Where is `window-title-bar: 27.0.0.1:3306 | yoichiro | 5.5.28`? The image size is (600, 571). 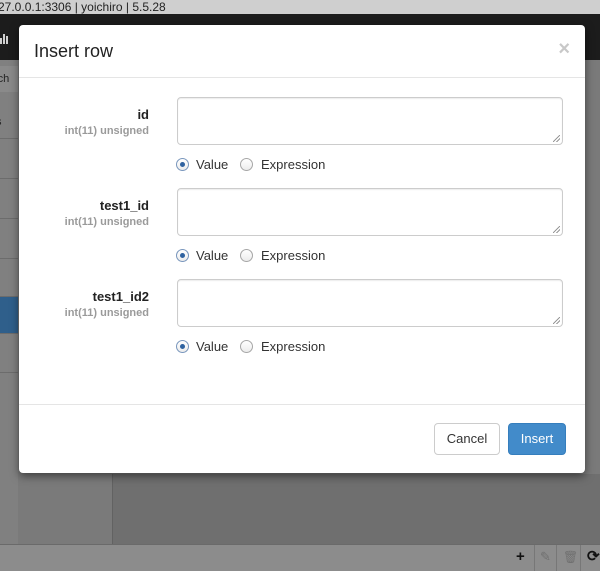 window-title-bar: 27.0.0.1:3306 | yoichiro | 5.5.28 is located at coordinates (300, 7).